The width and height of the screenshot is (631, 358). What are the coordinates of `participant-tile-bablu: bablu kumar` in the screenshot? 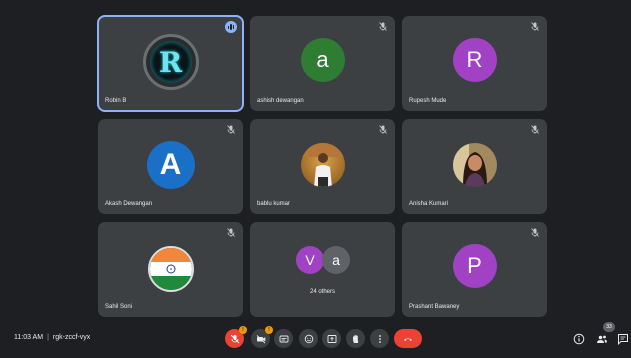 It's located at (322, 166).